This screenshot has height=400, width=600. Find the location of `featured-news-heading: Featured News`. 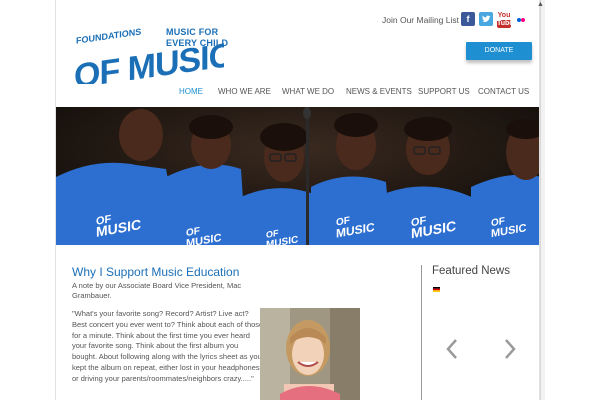

featured-news-heading: Featured News is located at coordinates (471, 271).